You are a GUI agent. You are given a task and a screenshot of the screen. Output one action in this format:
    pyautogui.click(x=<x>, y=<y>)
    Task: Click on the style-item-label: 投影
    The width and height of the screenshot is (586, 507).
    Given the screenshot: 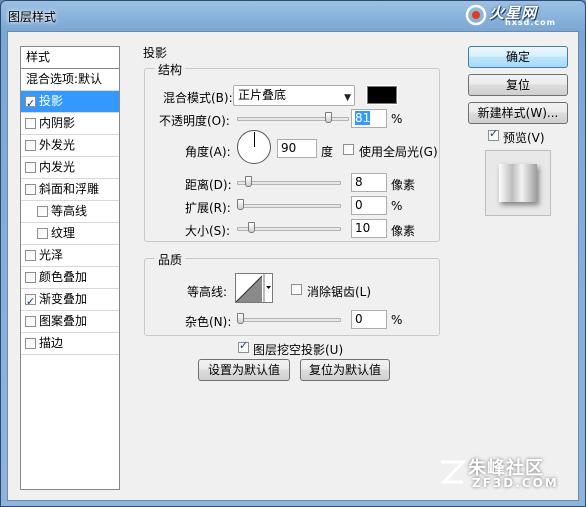 What is the action you would take?
    pyautogui.click(x=51, y=101)
    